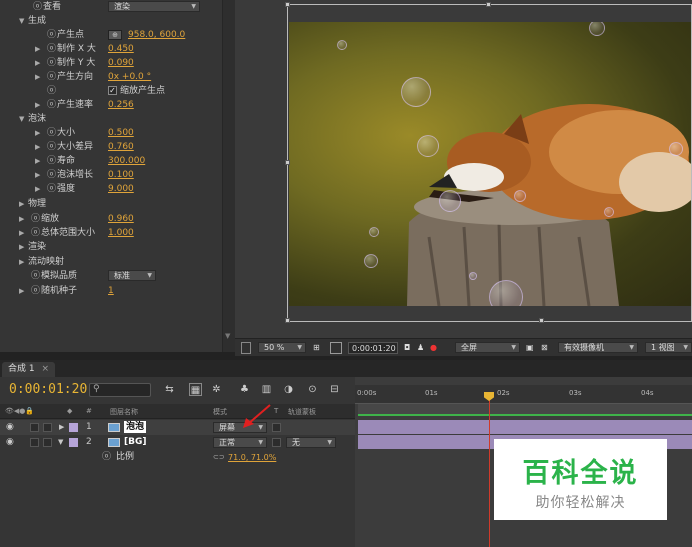 The height and width of the screenshot is (547, 692). I want to click on sim-quality-dropdown: 标准, so click(132, 275).